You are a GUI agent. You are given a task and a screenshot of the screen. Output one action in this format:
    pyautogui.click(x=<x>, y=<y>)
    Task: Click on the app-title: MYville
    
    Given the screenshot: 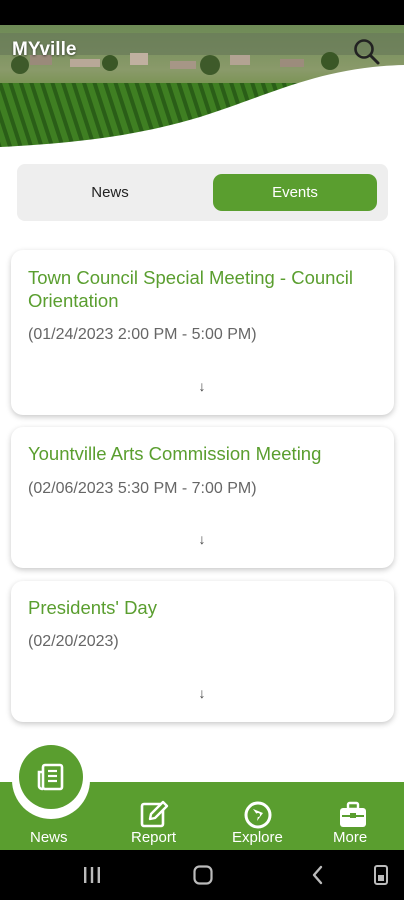 What is the action you would take?
    pyautogui.click(x=44, y=49)
    